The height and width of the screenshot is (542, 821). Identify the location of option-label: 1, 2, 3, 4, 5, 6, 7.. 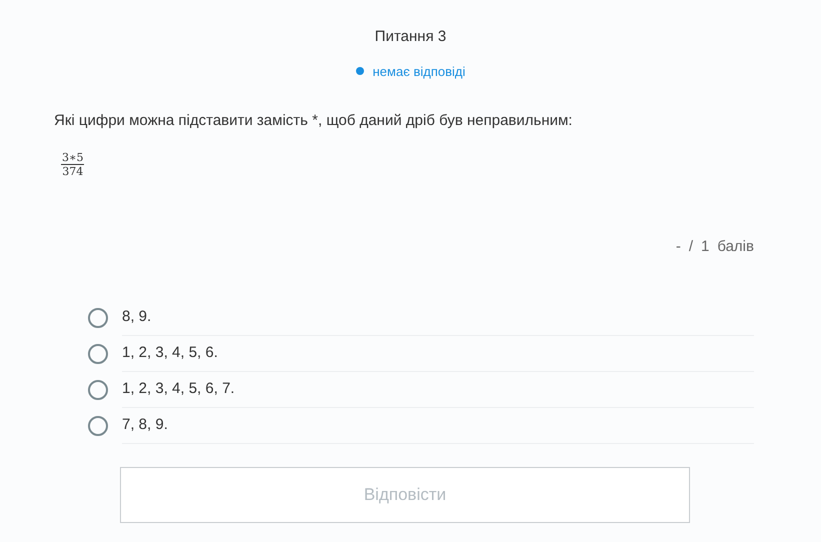
(178, 389).